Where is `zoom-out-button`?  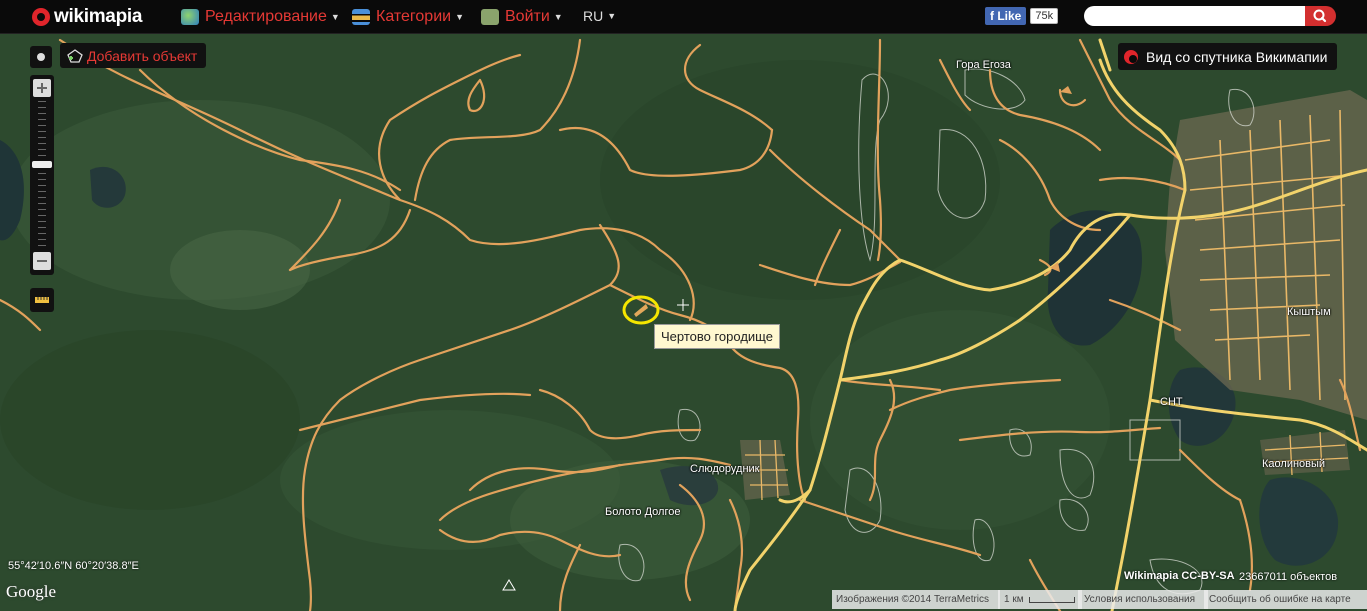
zoom-out-button is located at coordinates (42, 261).